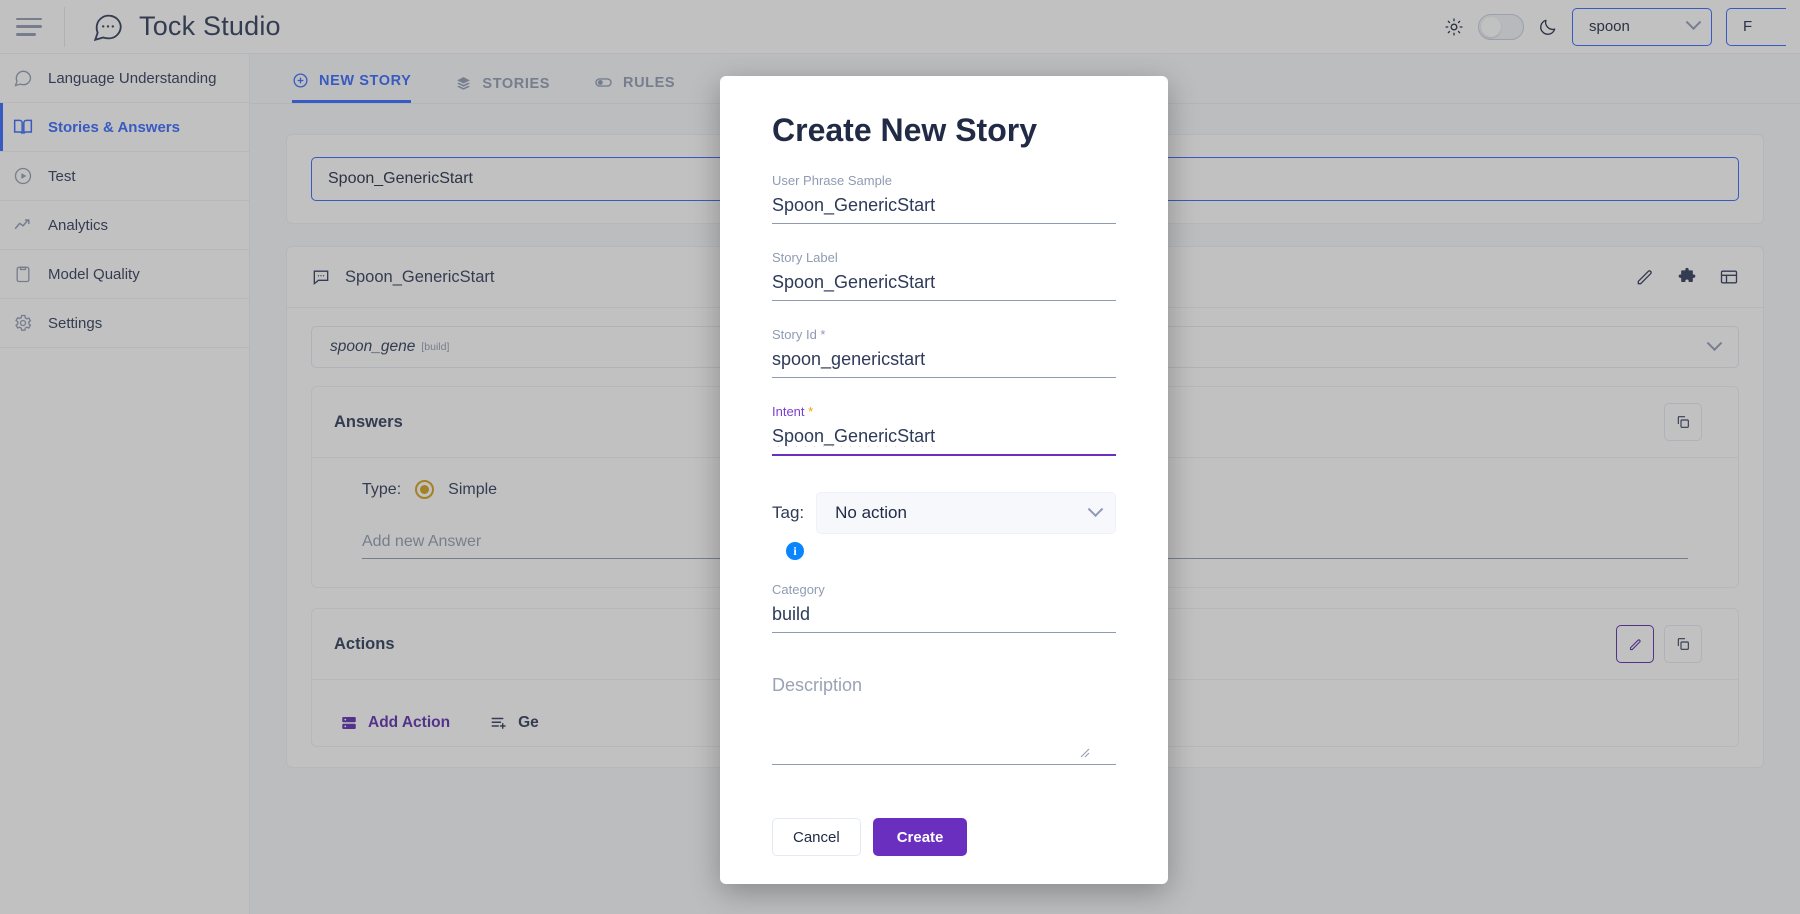  Describe the element at coordinates (528, 722) in the screenshot. I see `generate-label: Ge` at that location.